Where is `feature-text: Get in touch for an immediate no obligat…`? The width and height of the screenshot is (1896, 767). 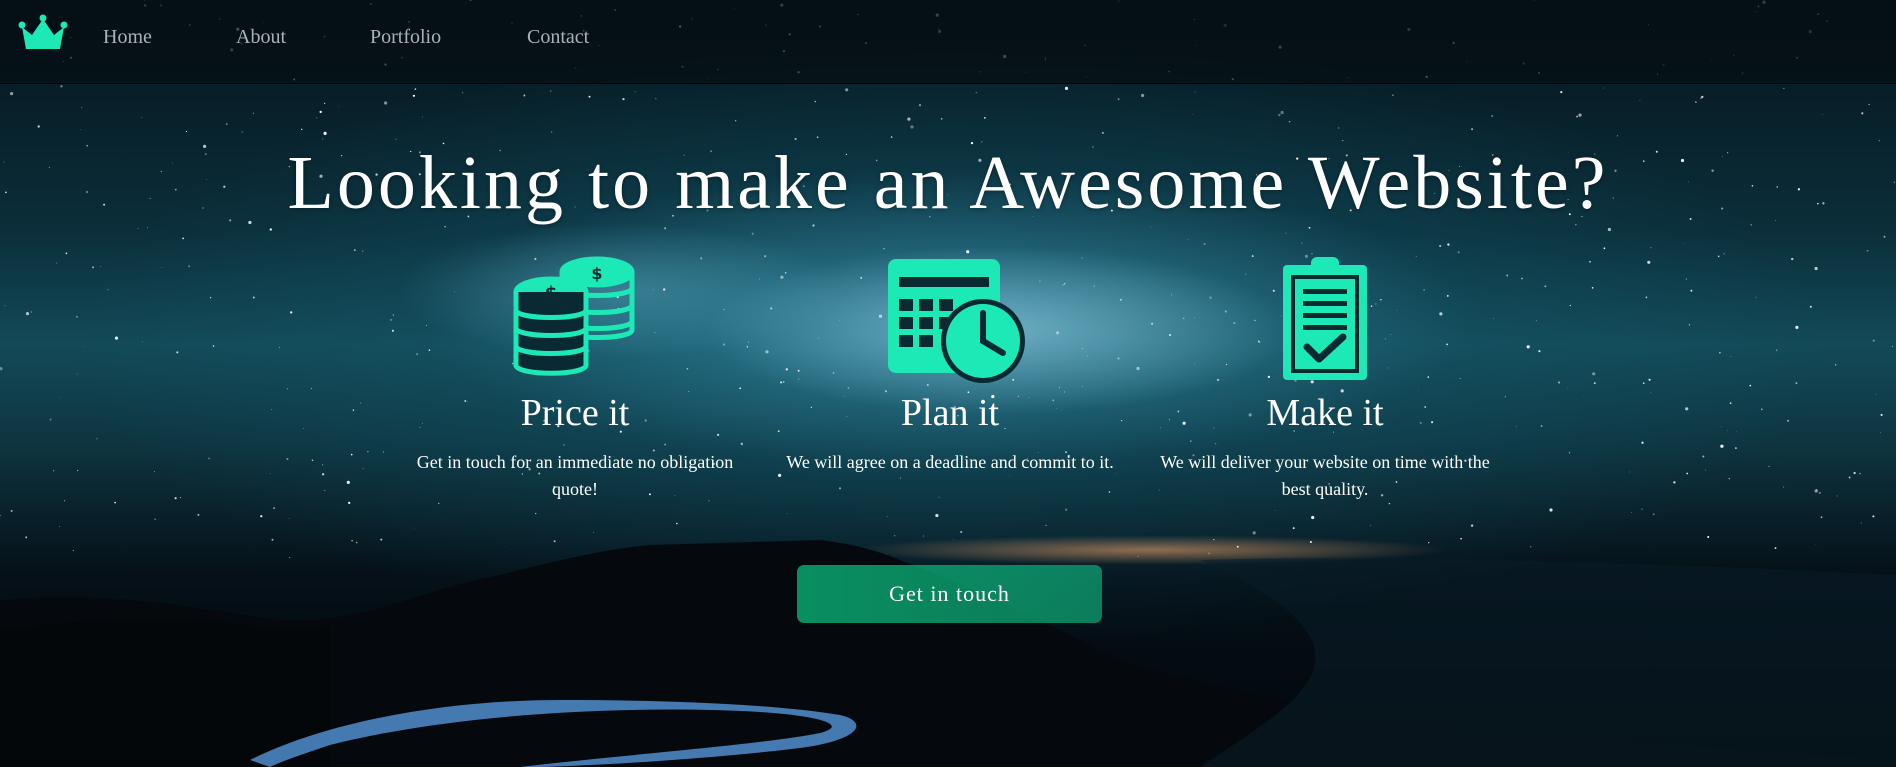
feature-text: Get in touch for an immediate no obligat… is located at coordinates (575, 475).